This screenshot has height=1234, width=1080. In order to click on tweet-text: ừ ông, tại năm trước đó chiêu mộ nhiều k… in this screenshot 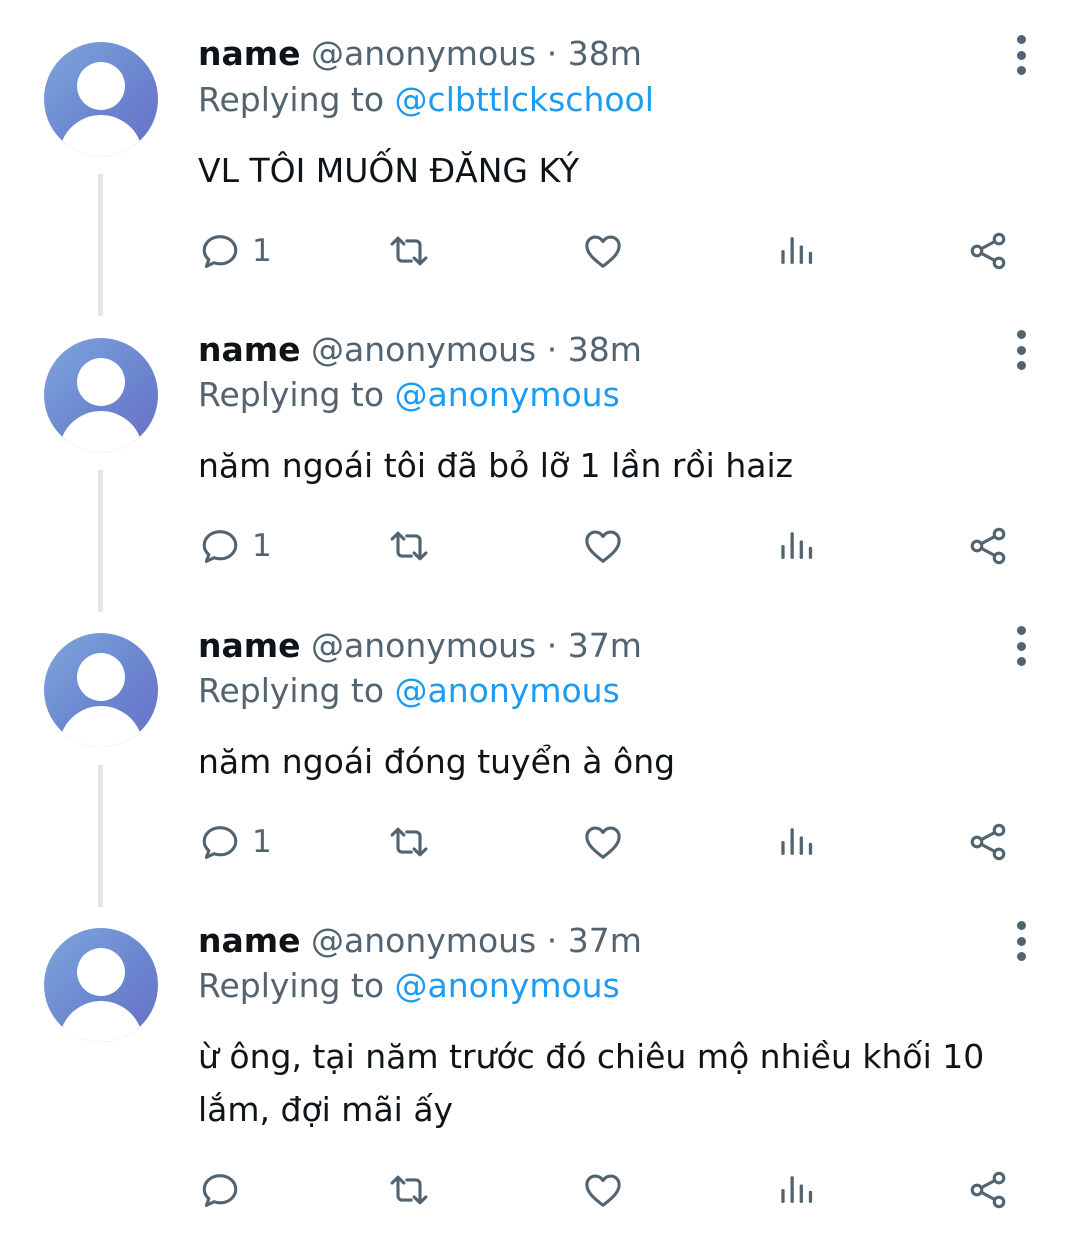, I will do `click(591, 1083)`.